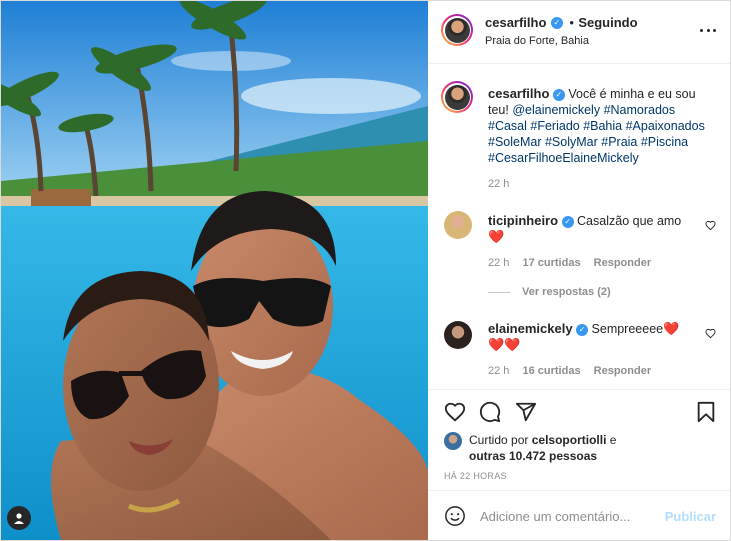 This screenshot has width=731, height=541. Describe the element at coordinates (455, 516) in the screenshot. I see `emoji-picker-icon` at that location.